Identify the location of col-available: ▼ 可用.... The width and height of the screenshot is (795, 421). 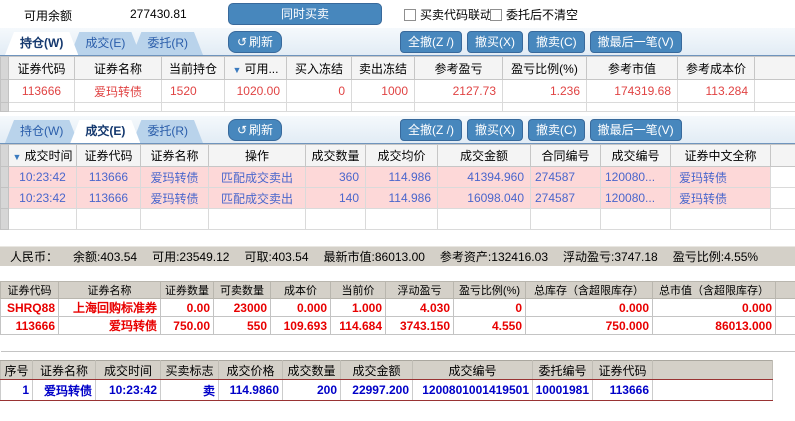
(255, 68).